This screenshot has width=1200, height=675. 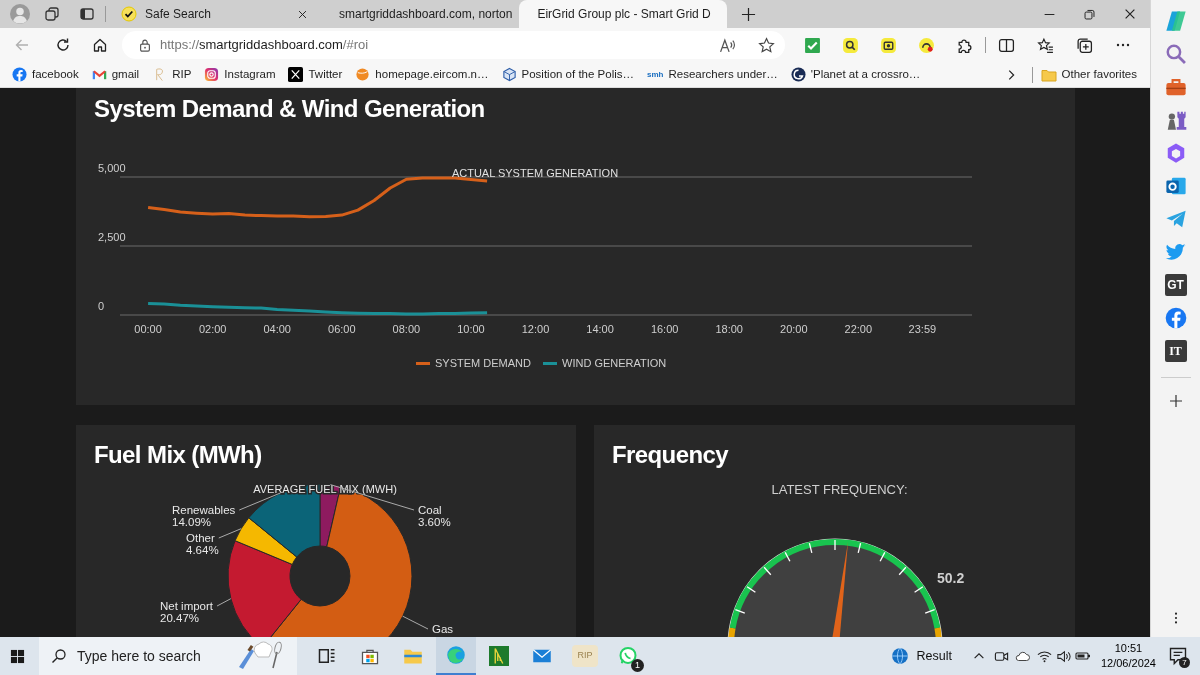 What do you see at coordinates (260, 656) in the screenshot?
I see `kitchen-tools-drawing` at bounding box center [260, 656].